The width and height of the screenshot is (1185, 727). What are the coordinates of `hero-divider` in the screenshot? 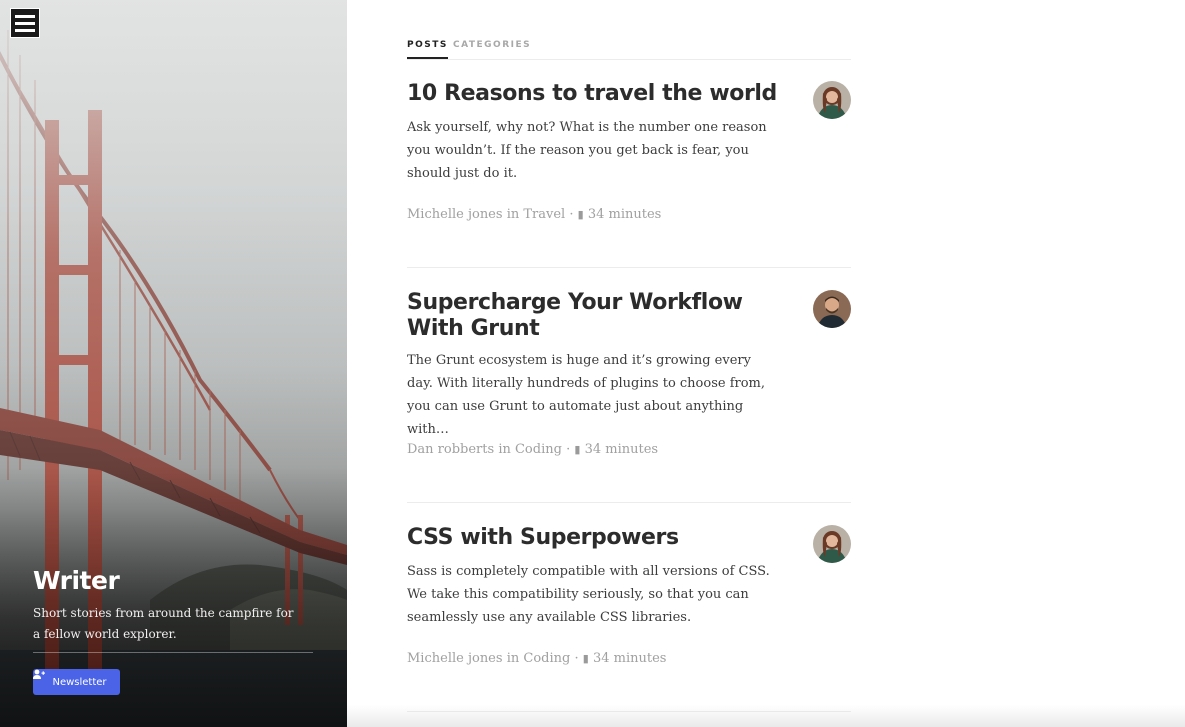 It's located at (173, 652).